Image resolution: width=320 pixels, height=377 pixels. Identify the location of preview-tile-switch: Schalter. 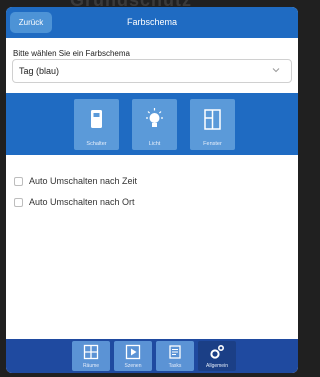
(96, 124).